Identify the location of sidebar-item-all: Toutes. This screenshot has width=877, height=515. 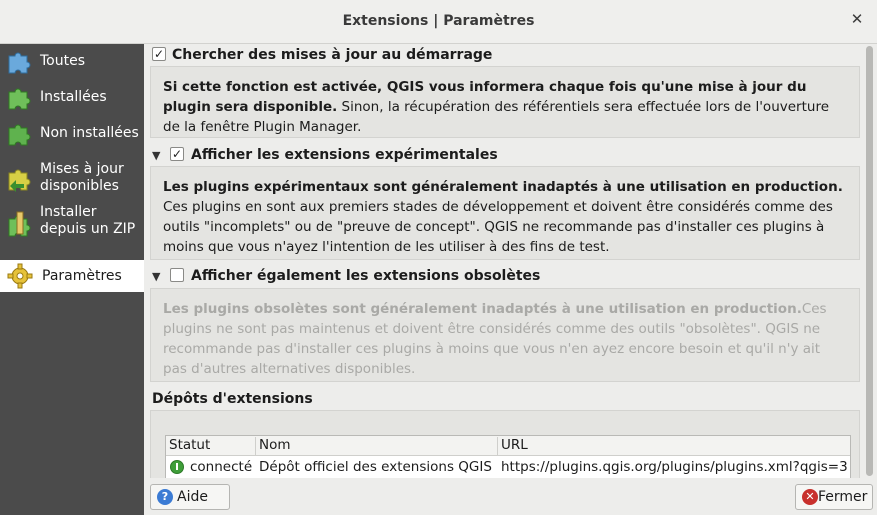
(72, 61).